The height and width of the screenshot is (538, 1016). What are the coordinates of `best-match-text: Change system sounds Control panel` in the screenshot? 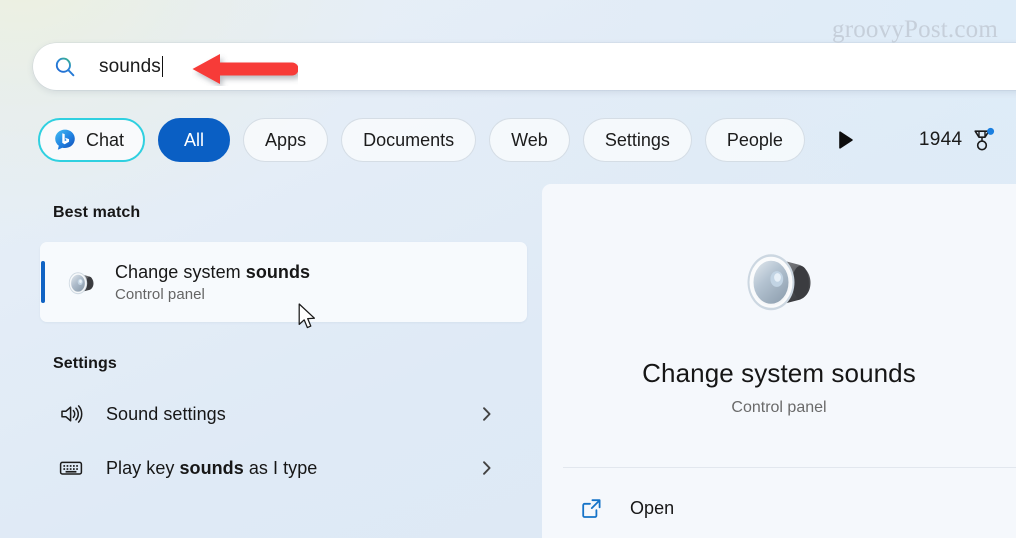 It's located at (212, 282).